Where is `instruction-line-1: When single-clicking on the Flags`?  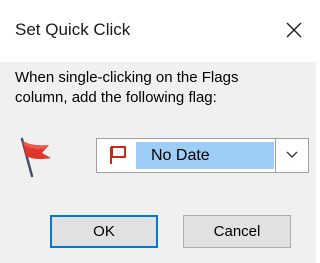
instruction-line-1: When single-clicking on the Flags is located at coordinates (127, 77).